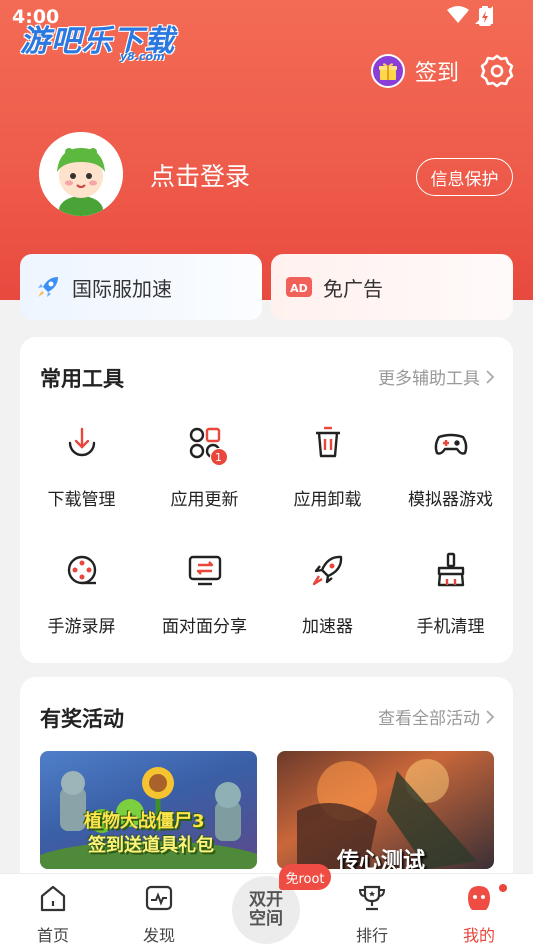 The height and width of the screenshot is (948, 533). I want to click on notification-dot, so click(503, 888).